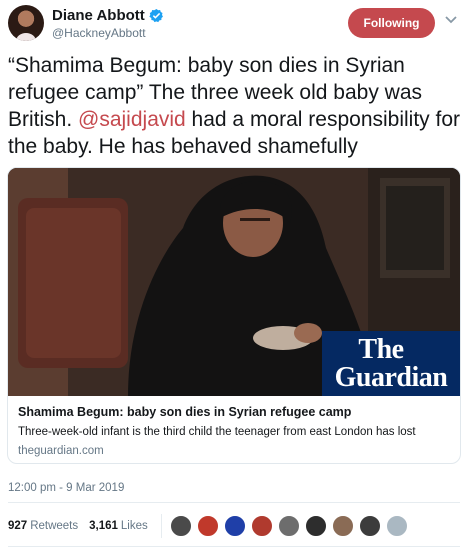 This screenshot has height=550, width=466. I want to click on guardian-logo-line1: The, so click(381, 349).